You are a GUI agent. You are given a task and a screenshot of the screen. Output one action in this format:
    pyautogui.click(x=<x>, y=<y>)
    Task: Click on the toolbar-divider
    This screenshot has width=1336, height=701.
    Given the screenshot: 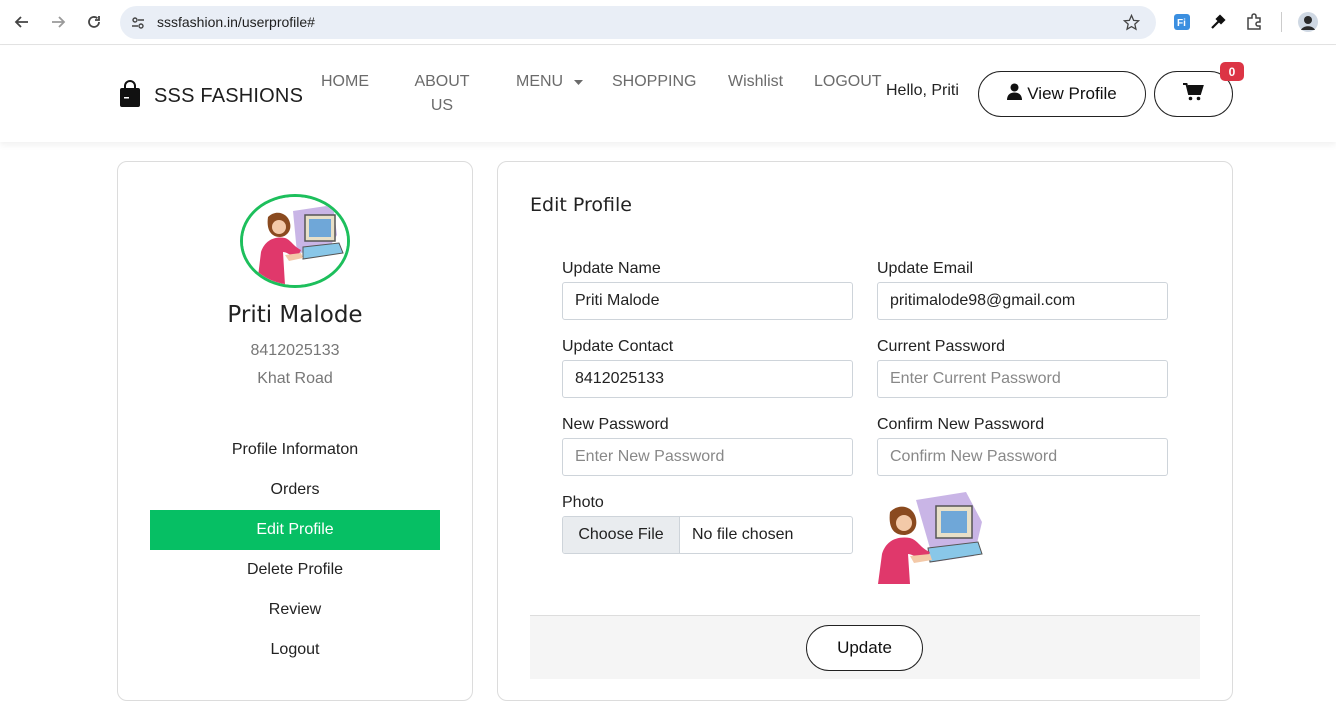 What is the action you would take?
    pyautogui.click(x=1281, y=22)
    